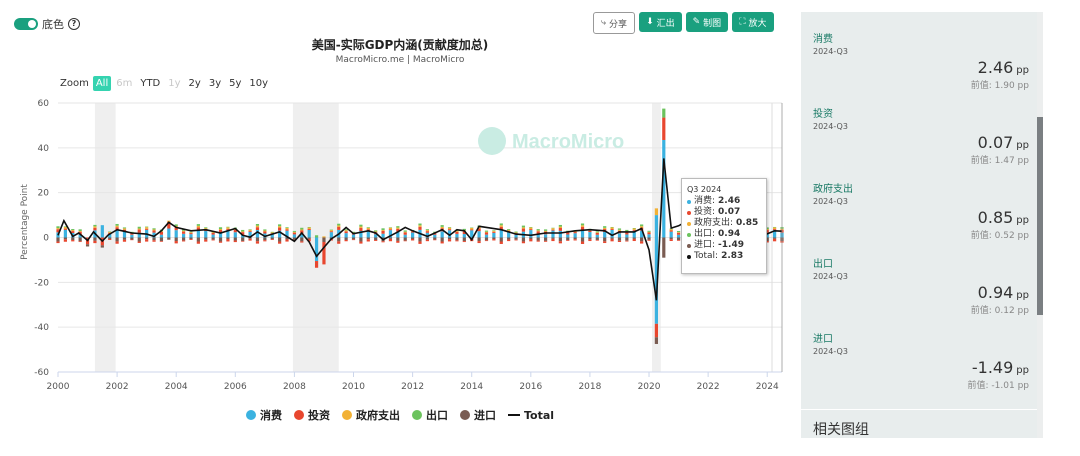  I want to click on sidebar-item-imports: 进口 2024-Q3 -1.49 pp 前值: -1.01 pp, so click(921, 365).